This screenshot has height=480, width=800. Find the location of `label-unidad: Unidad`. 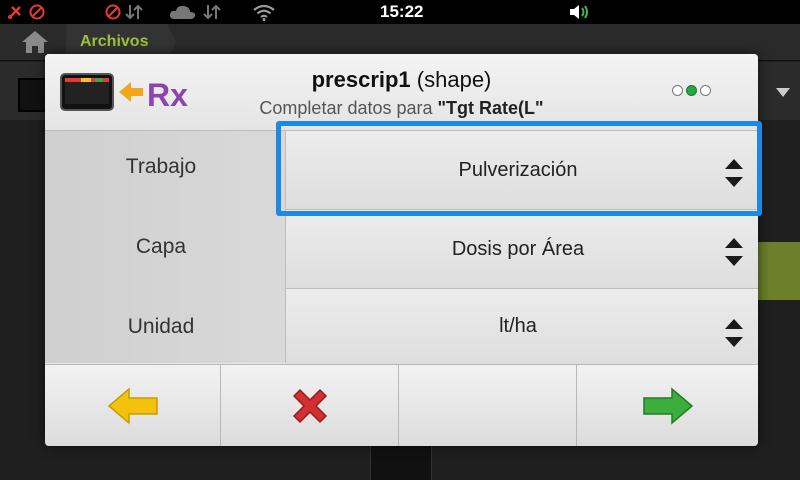

label-unidad: Unidad is located at coordinates (161, 326).